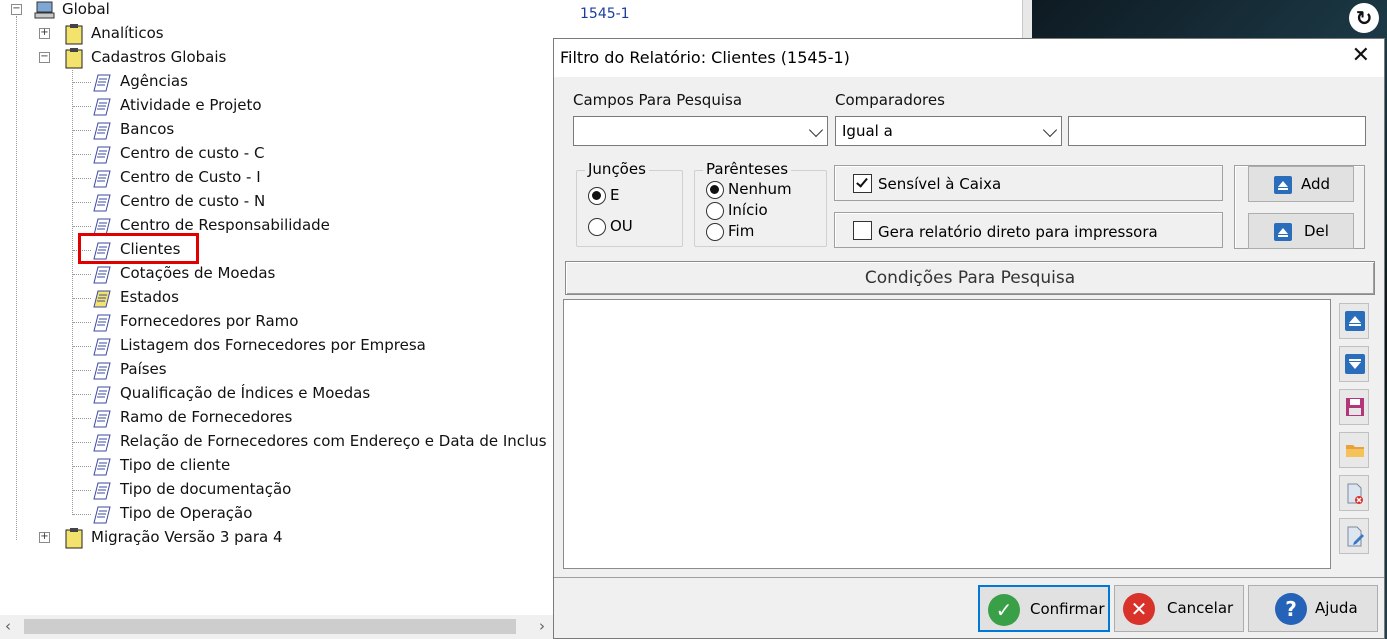  Describe the element at coordinates (618, 227) in the screenshot. I see `juncao-ou-radio: OU` at that location.